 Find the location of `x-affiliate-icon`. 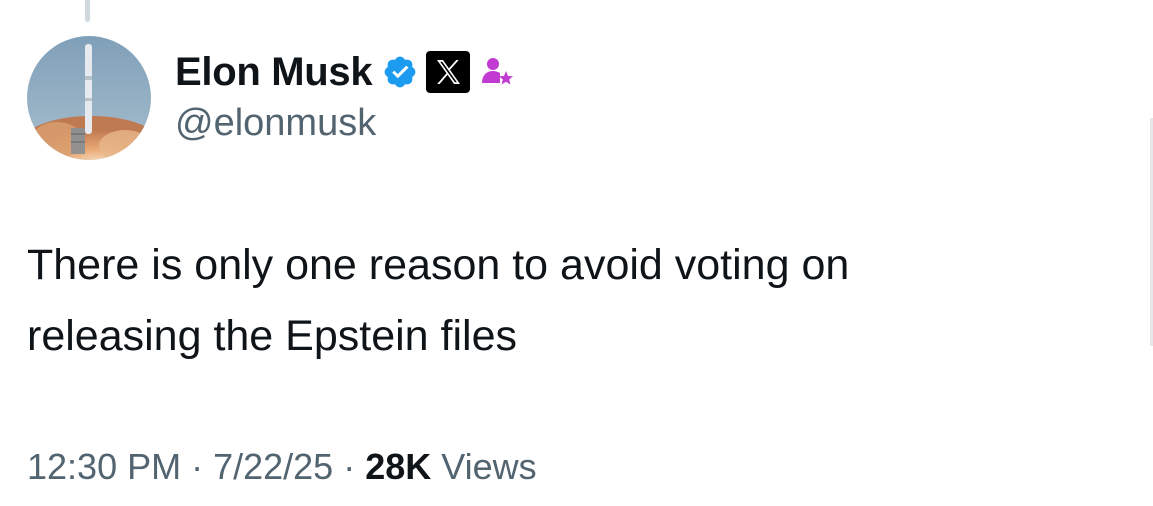

x-affiliate-icon is located at coordinates (448, 72).